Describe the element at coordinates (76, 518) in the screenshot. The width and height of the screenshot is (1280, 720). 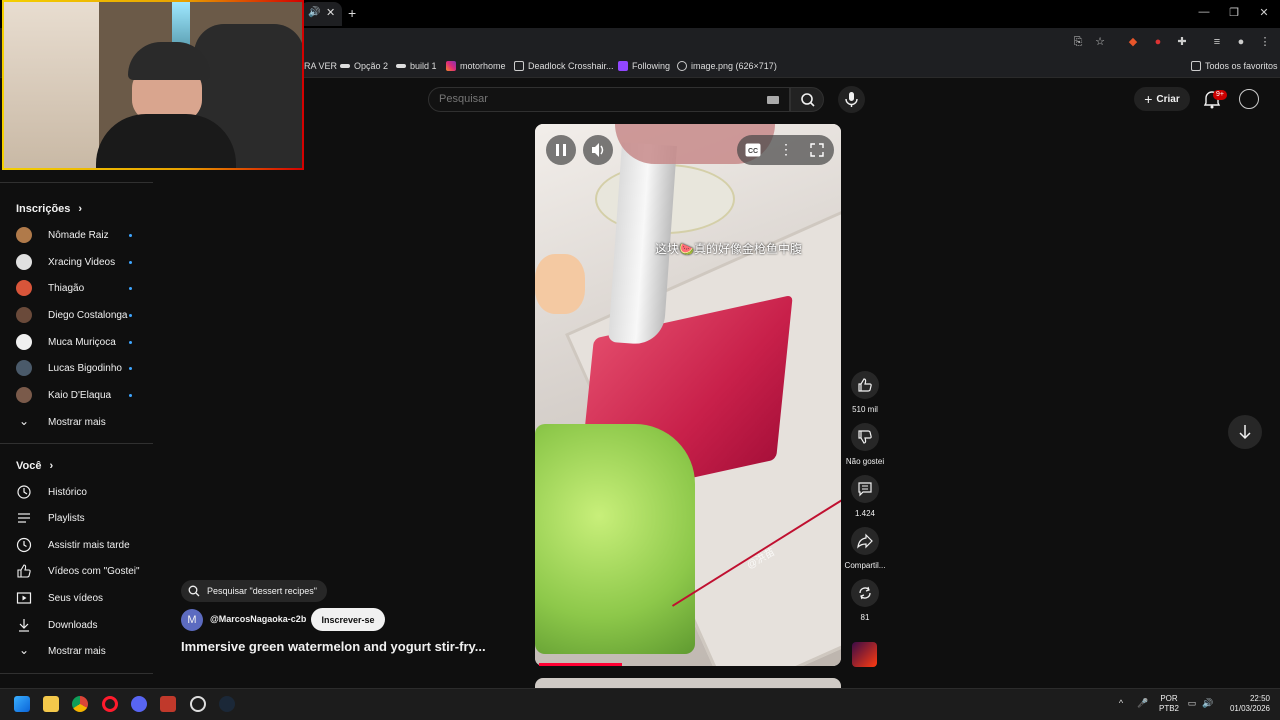
I see `sidebar-item-playlists: Playlists` at that location.